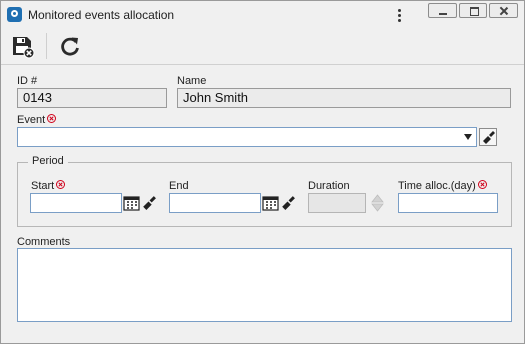 The image size is (525, 344). I want to click on clear-start-button, so click(148, 202).